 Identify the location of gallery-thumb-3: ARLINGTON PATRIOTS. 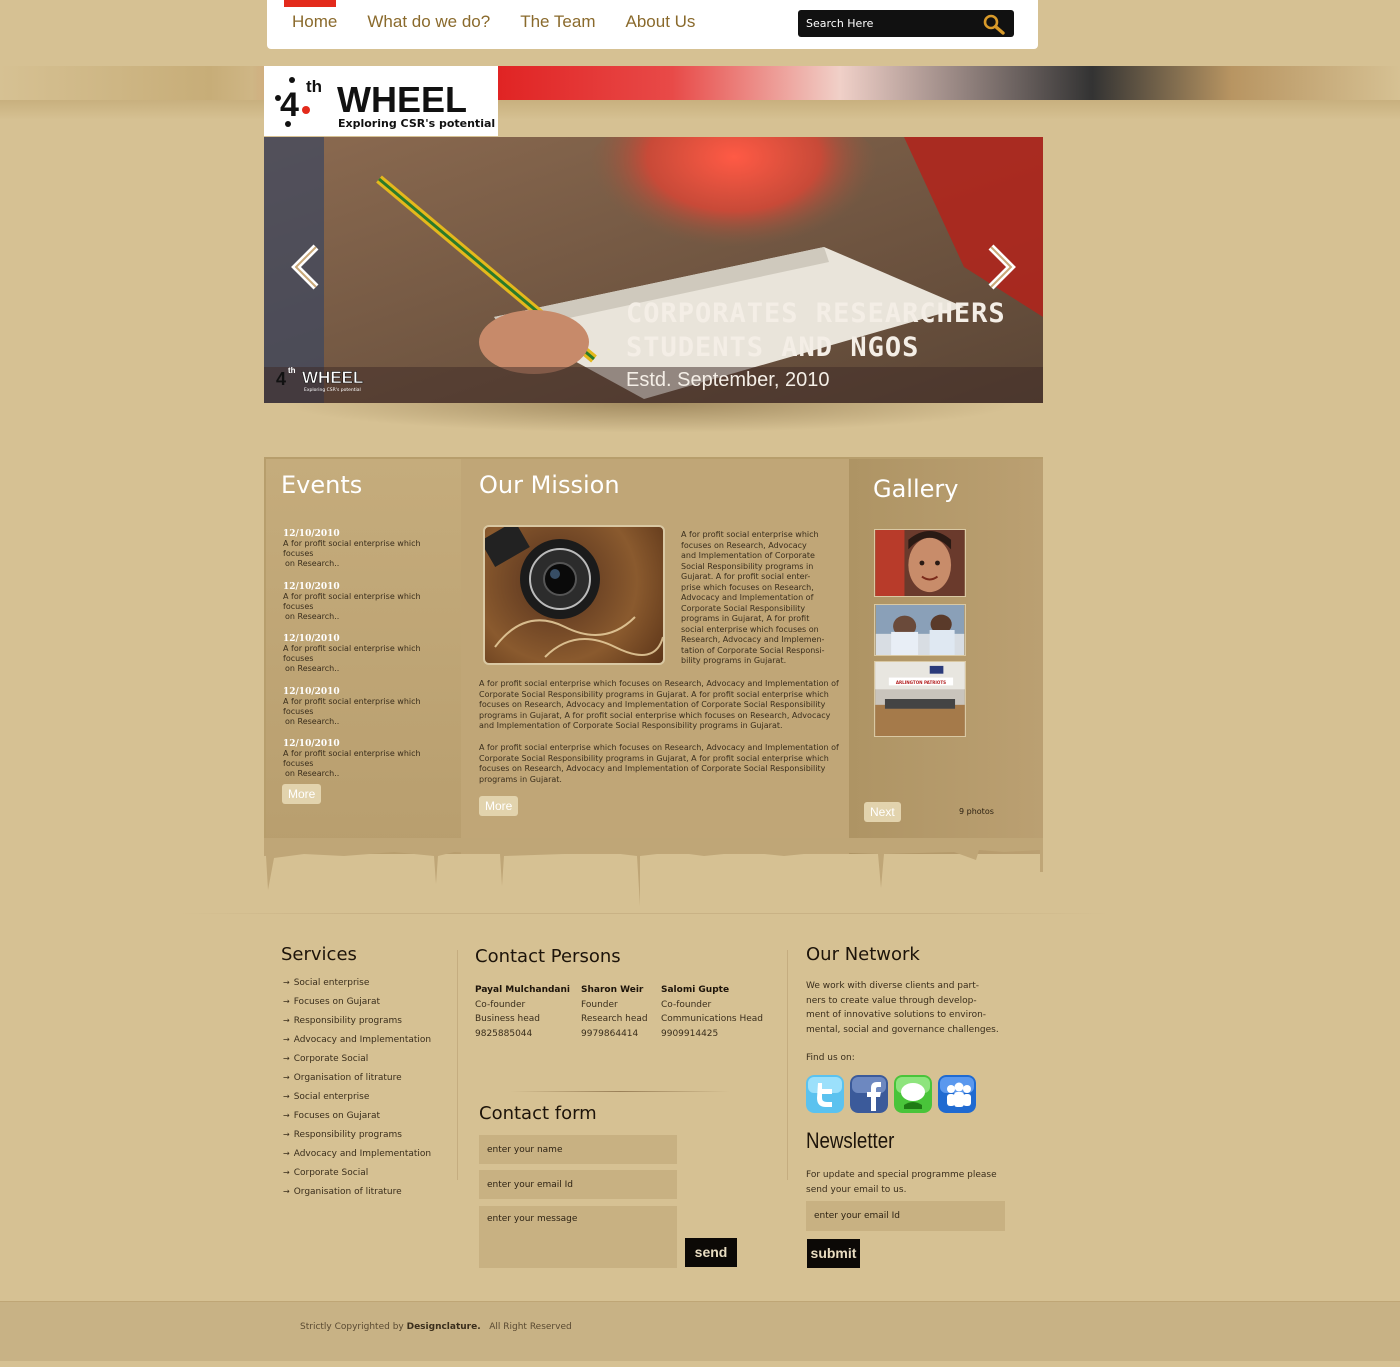
(920, 699).